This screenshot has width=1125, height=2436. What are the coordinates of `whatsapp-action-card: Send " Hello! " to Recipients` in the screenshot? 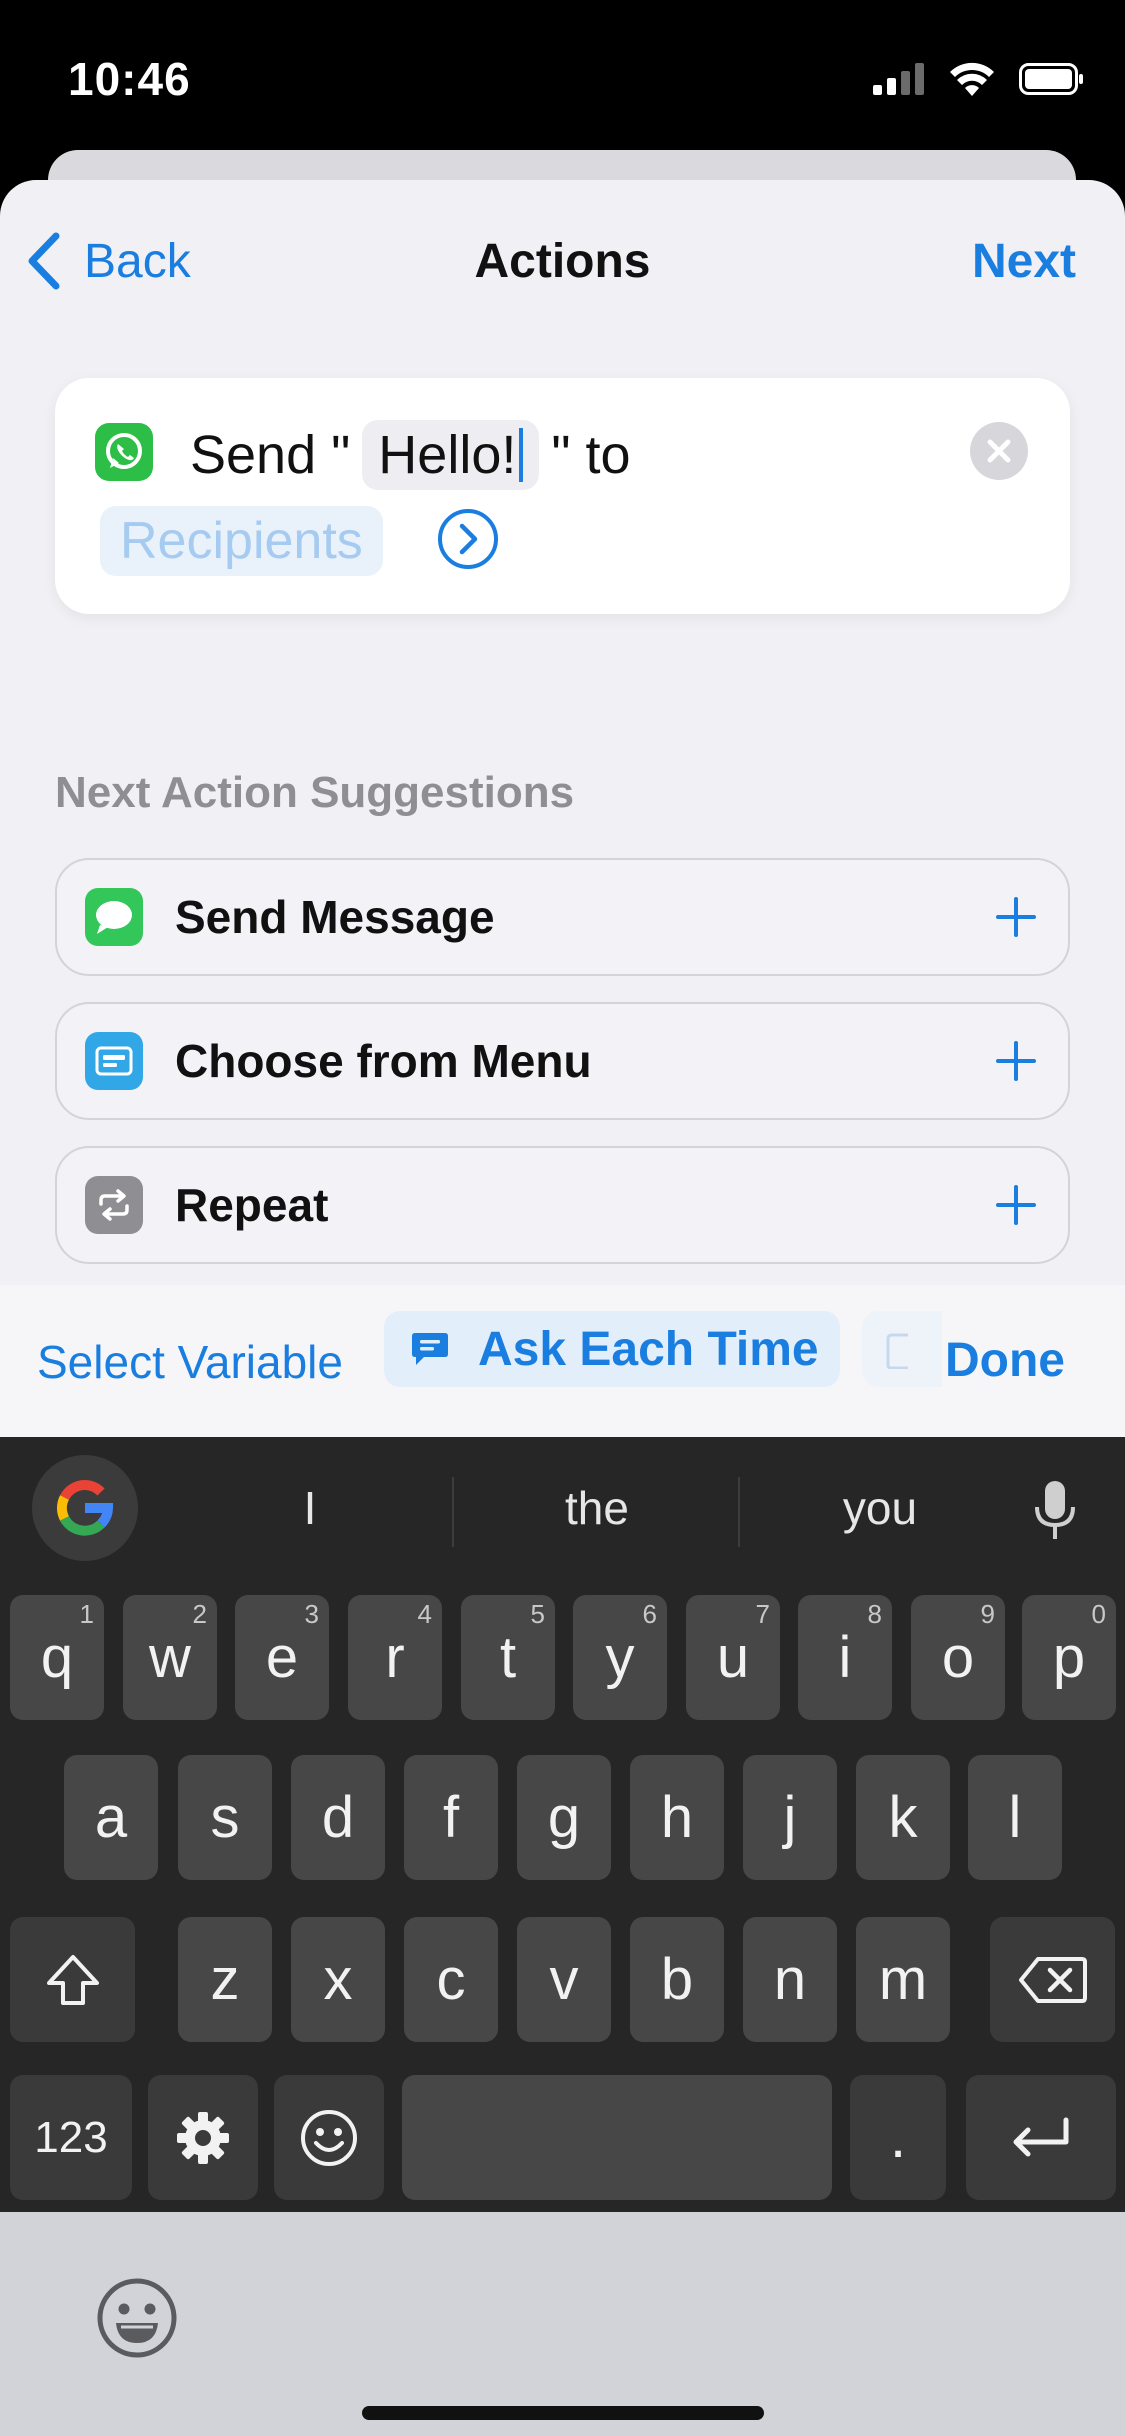 It's located at (562, 496).